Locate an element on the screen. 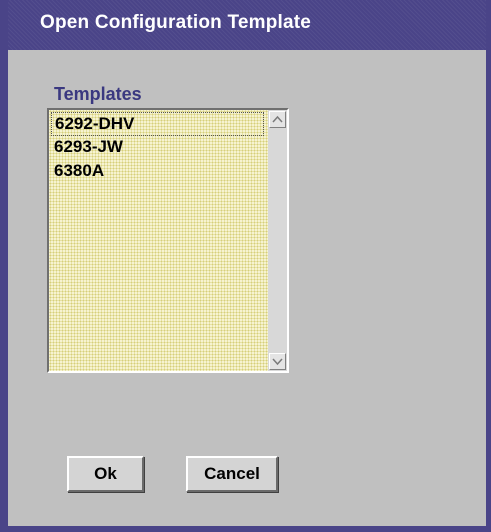 The height and width of the screenshot is (532, 491). scroll-down-button is located at coordinates (277, 361).